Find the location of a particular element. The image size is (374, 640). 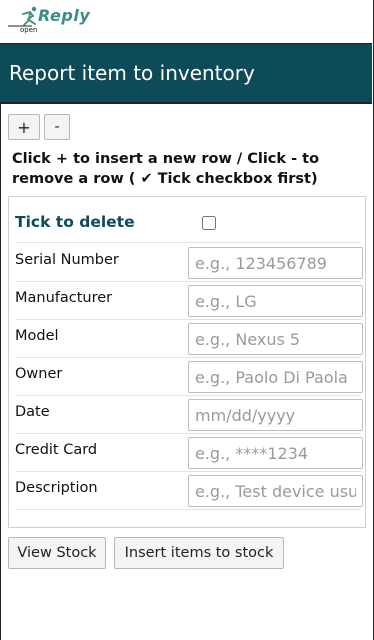

remove-row-button: - is located at coordinates (57, 127).